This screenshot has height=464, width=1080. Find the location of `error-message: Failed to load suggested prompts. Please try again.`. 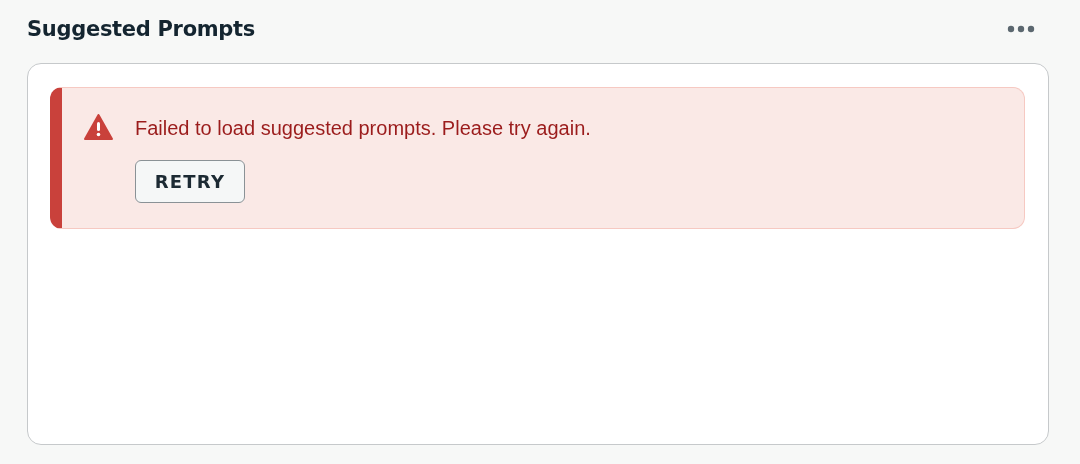

error-message: Failed to load suggested prompts. Please try again. is located at coordinates (363, 128).